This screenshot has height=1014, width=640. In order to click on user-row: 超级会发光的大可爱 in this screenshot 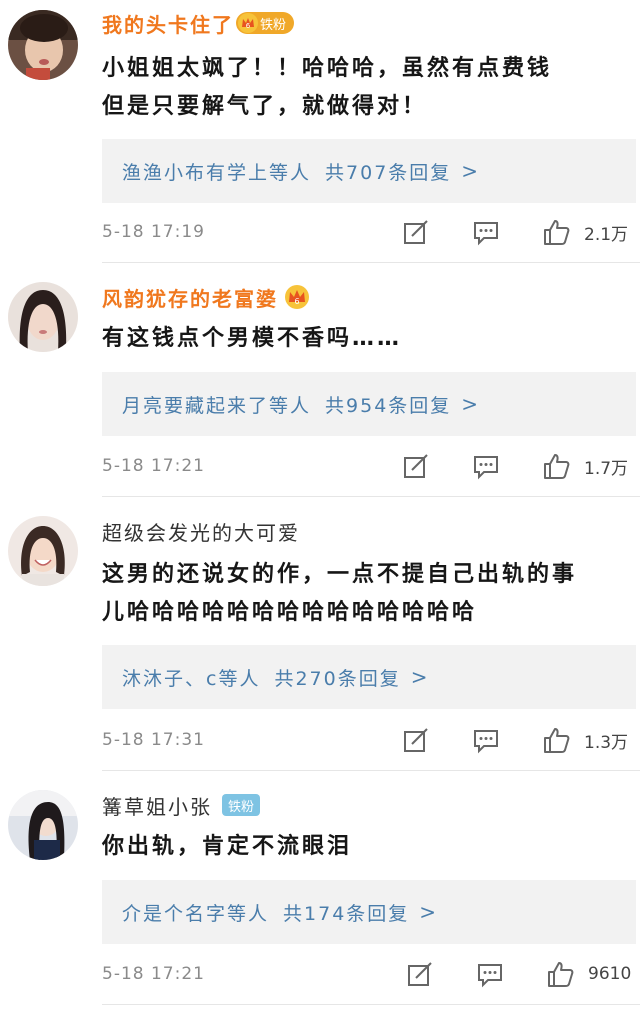, I will do `click(201, 531)`.